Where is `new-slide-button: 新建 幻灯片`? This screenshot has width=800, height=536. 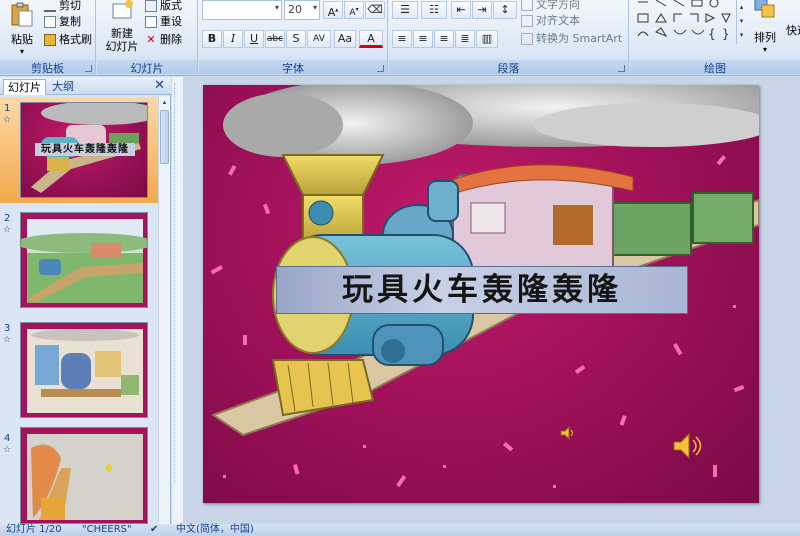 new-slide-button: 新建 幻灯片 is located at coordinates (122, 26).